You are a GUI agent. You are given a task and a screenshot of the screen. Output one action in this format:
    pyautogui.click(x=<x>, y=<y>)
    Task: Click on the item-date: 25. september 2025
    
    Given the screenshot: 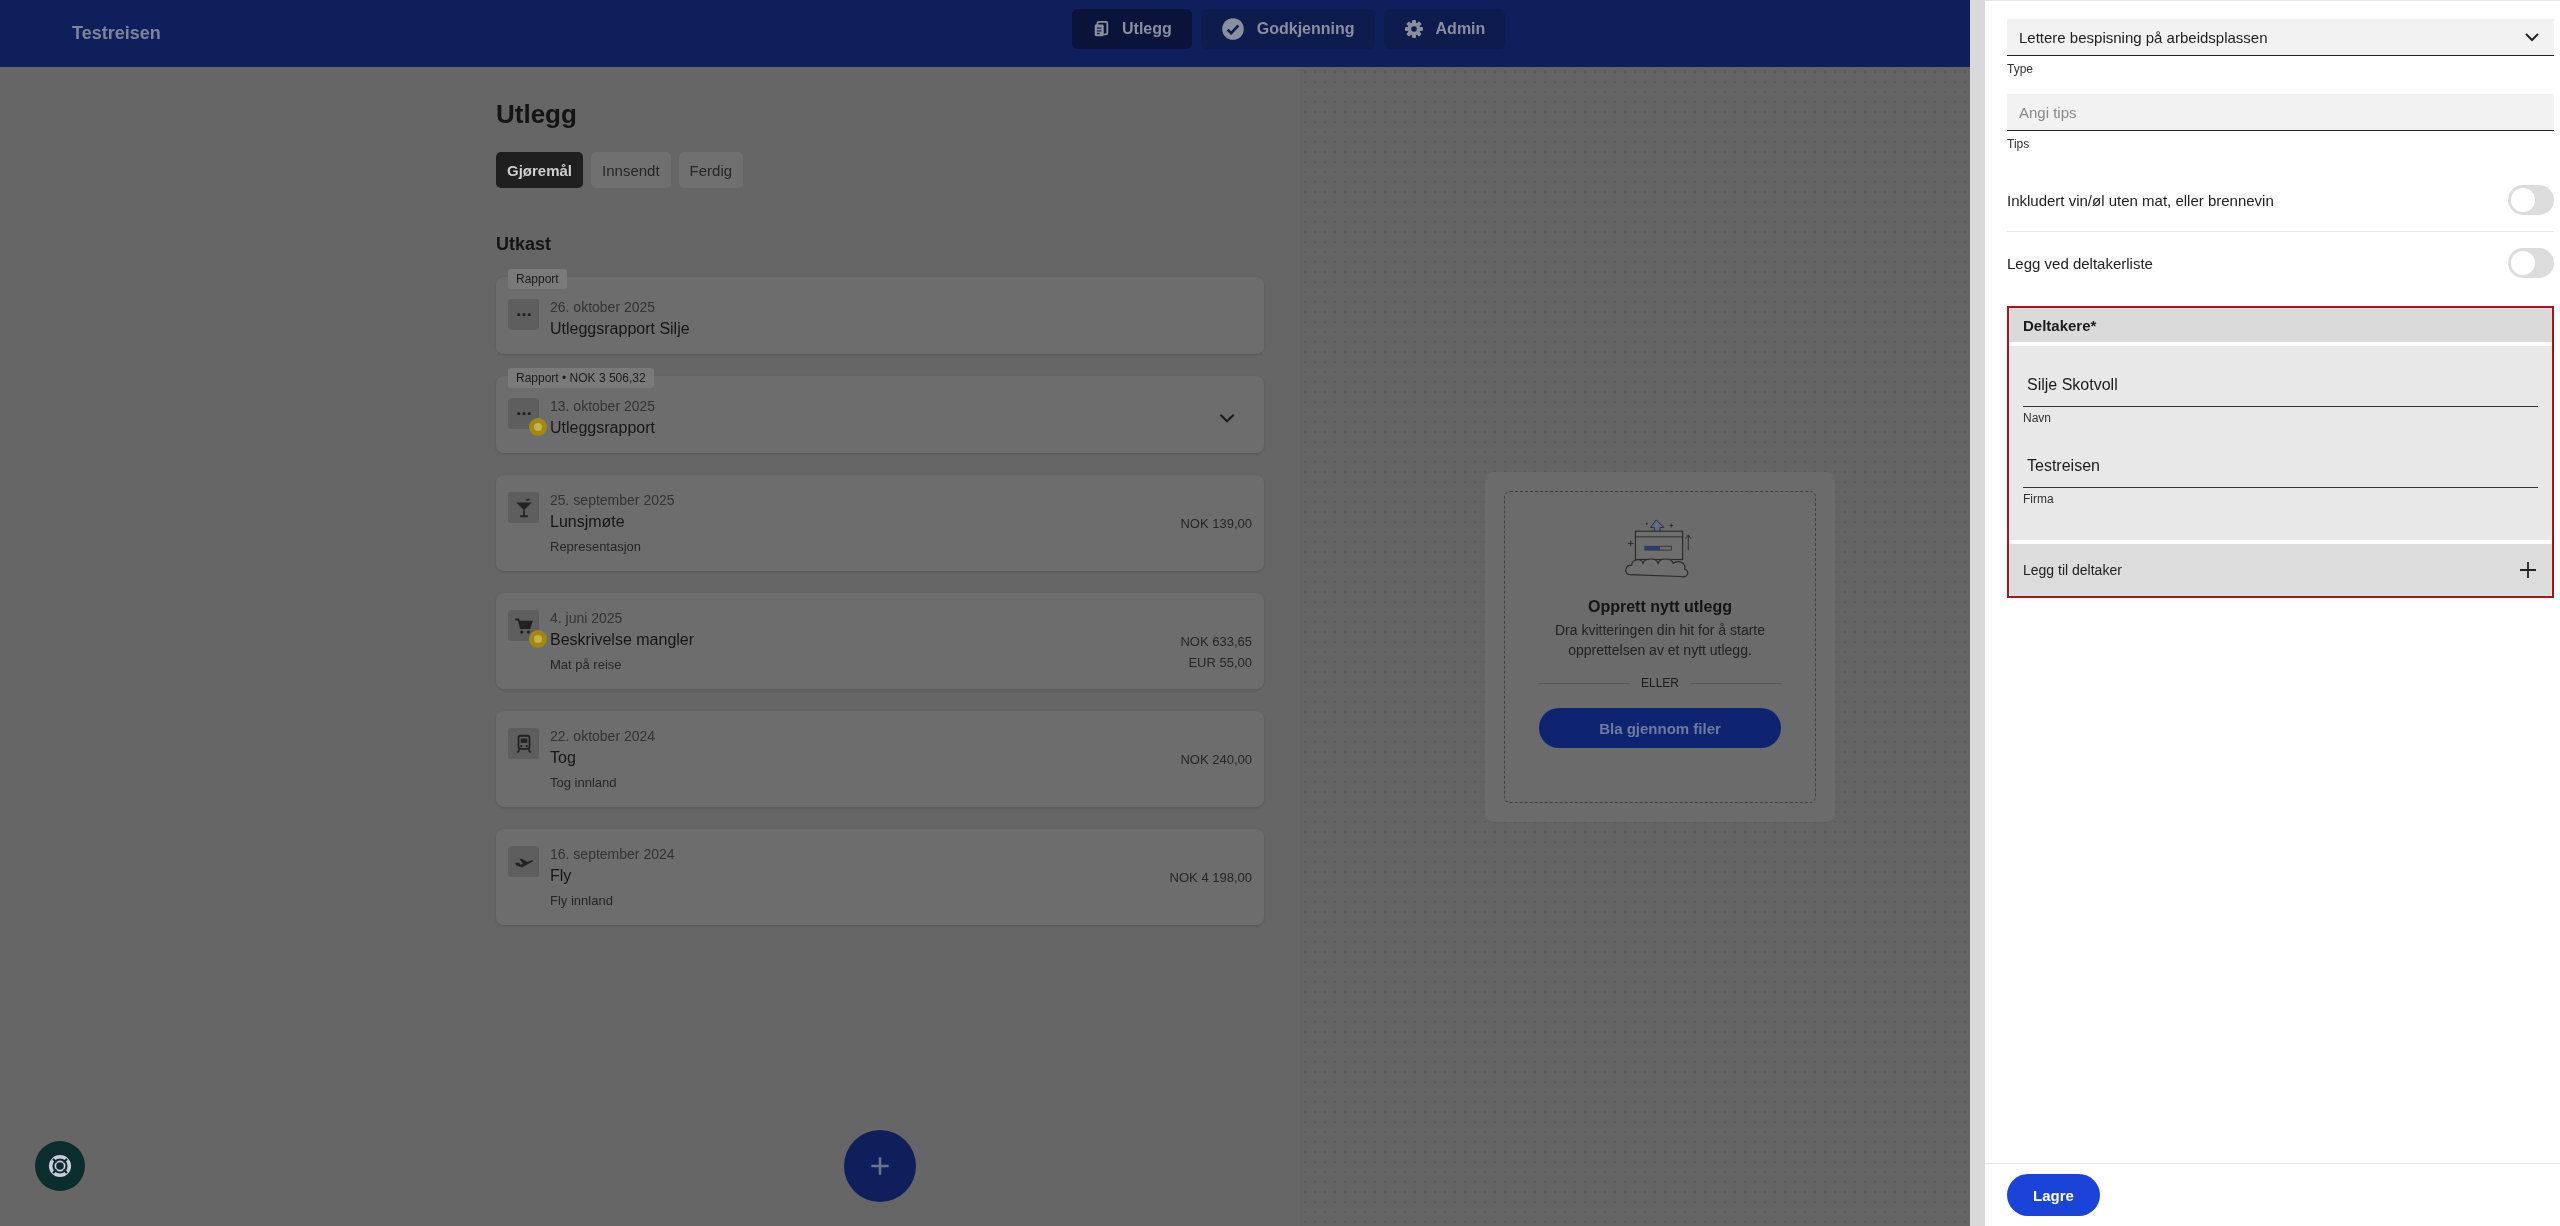 What is the action you would take?
    pyautogui.click(x=613, y=500)
    